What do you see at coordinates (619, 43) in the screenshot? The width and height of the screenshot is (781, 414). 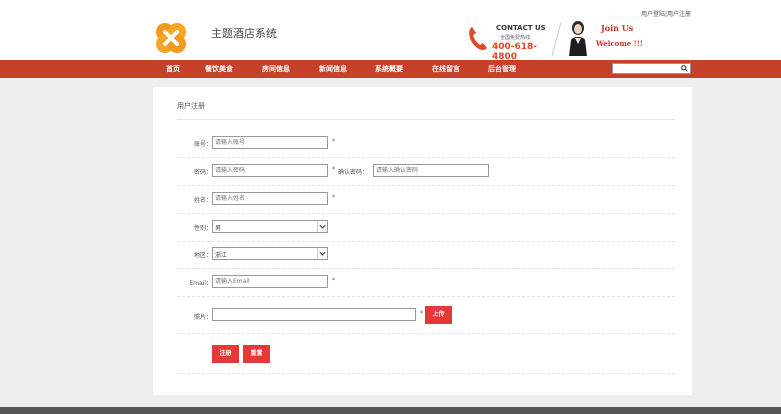 I see `welcome-text: Welcome !!!` at bounding box center [619, 43].